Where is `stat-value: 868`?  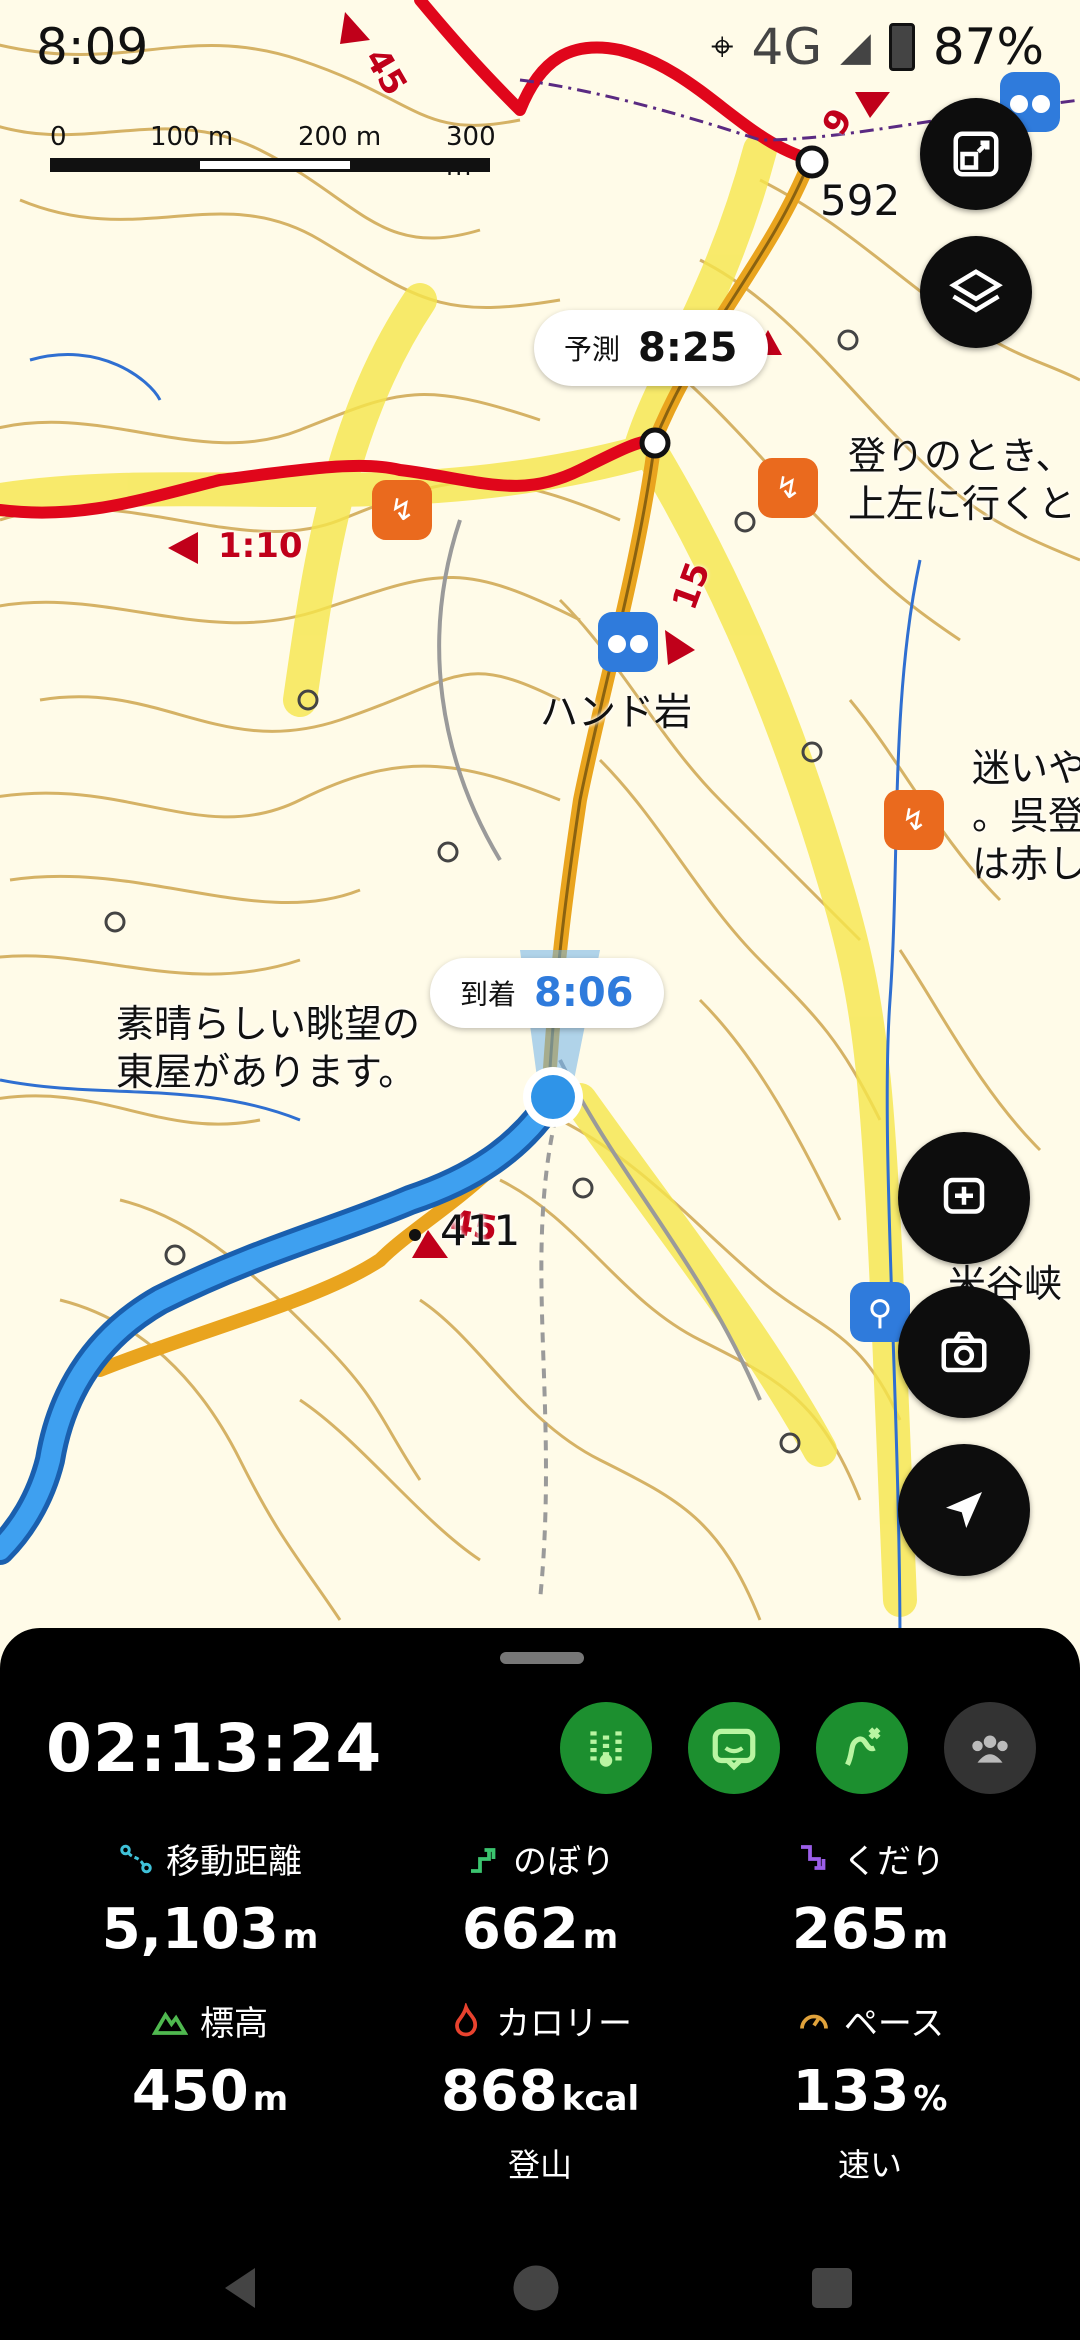 stat-value: 868 is located at coordinates (499, 2091).